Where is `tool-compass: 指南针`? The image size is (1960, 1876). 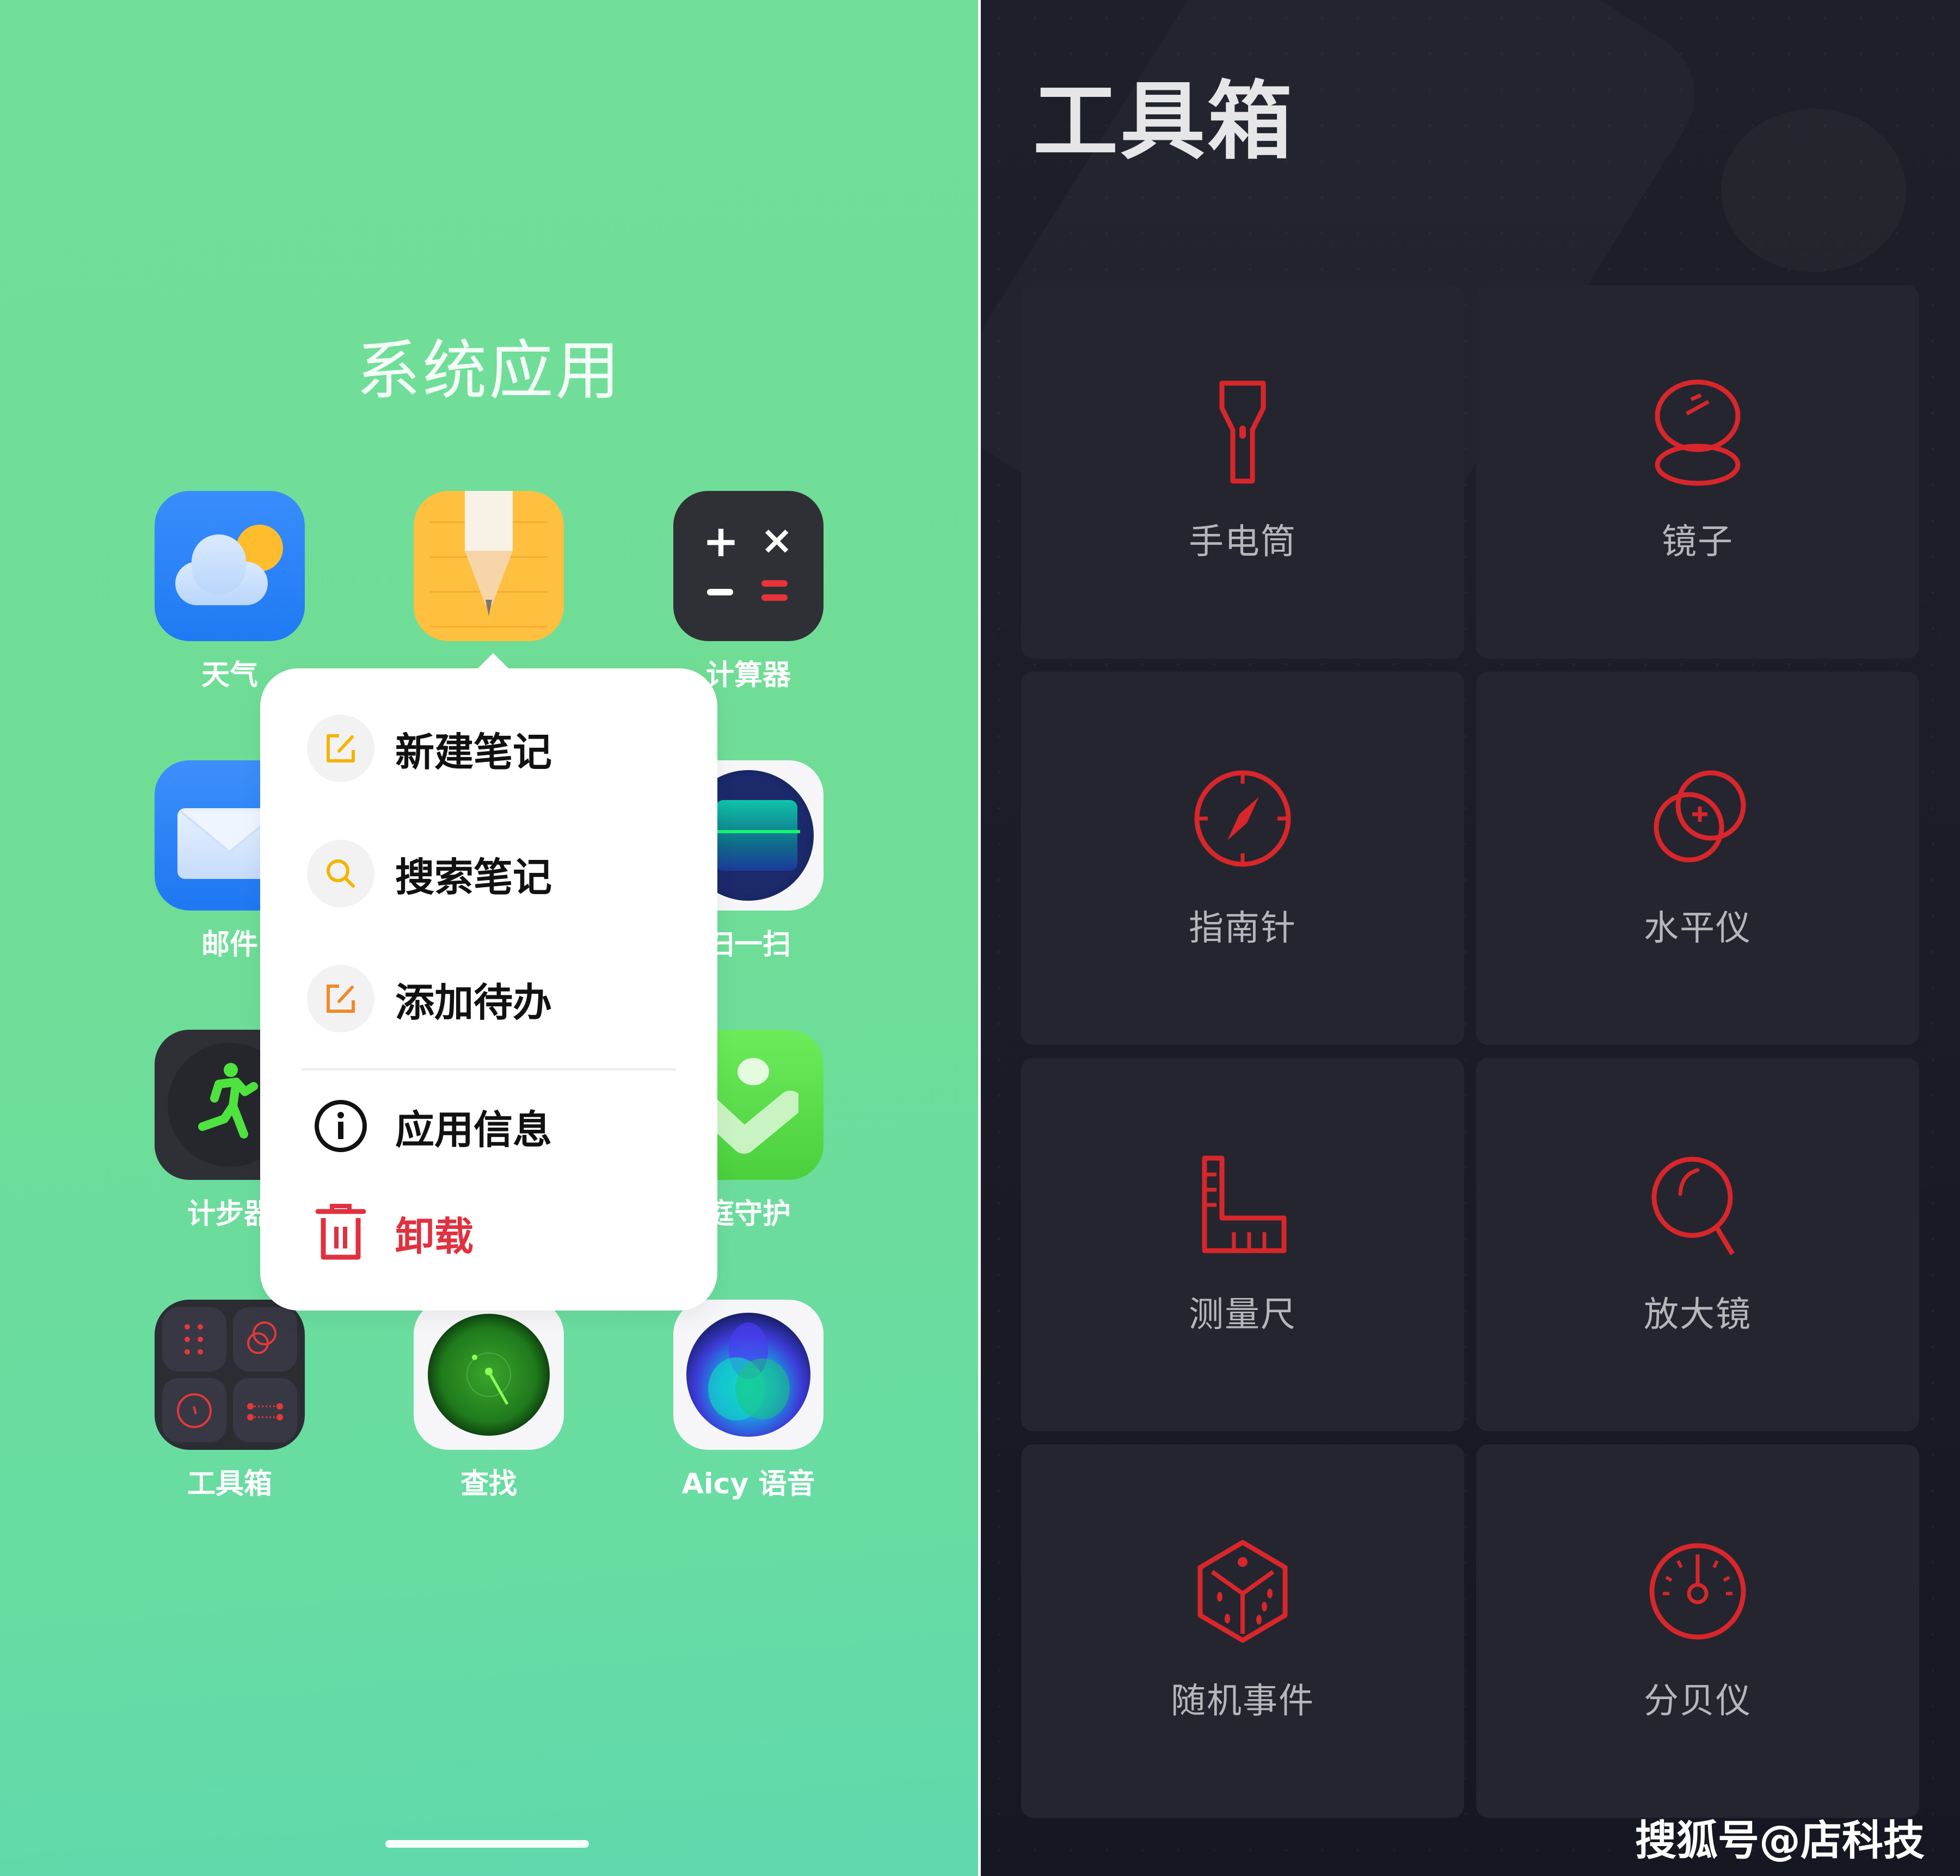 tool-compass: 指南针 is located at coordinates (1242, 858).